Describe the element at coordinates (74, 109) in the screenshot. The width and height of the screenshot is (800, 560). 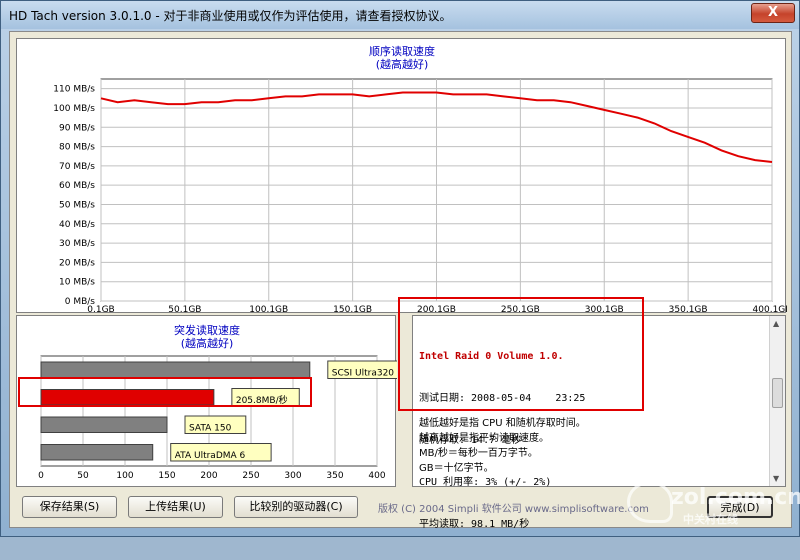
I see `y-tick-label: 100 MB/s` at that location.